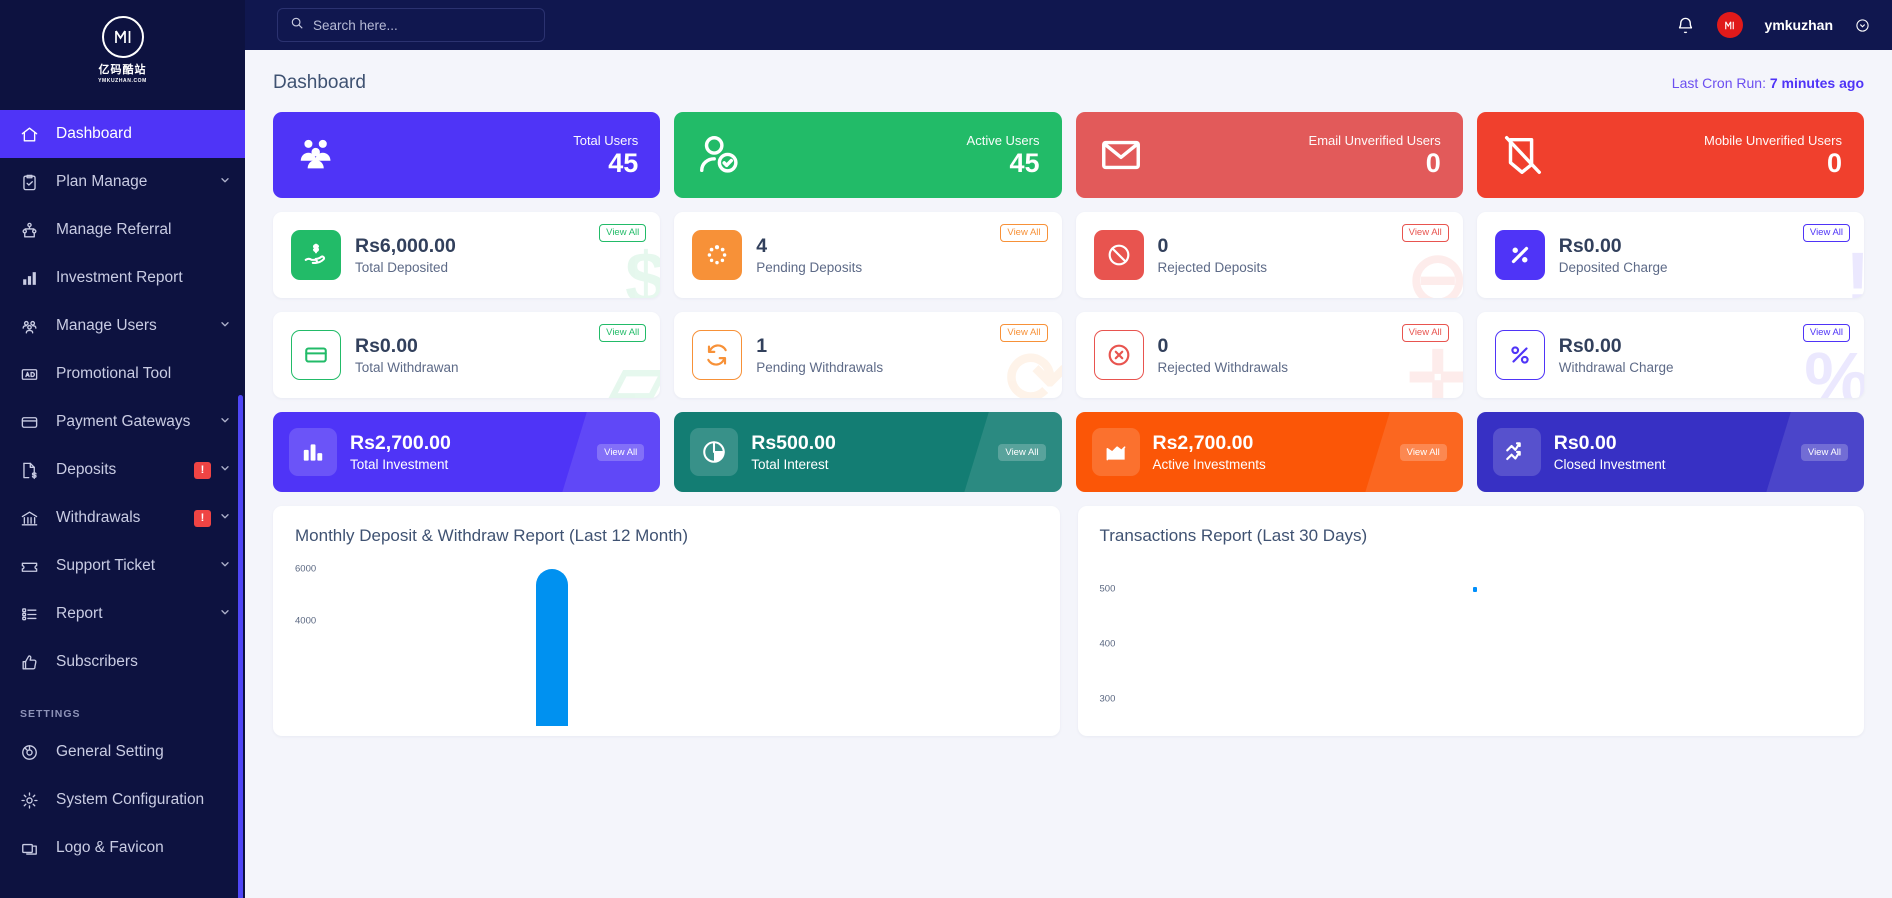  I want to click on sidebar-item-general-setting: General Setting, so click(122, 752).